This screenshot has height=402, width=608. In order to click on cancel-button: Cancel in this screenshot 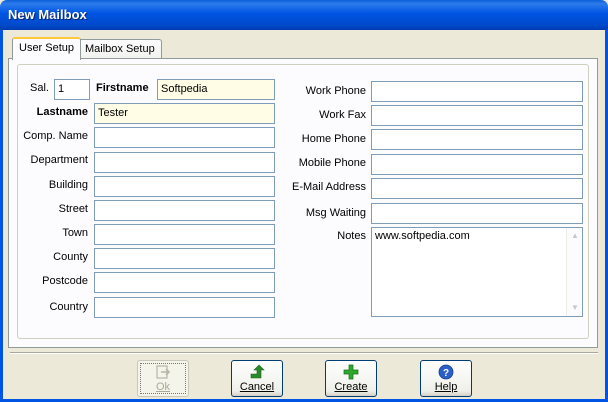, I will do `click(257, 378)`.